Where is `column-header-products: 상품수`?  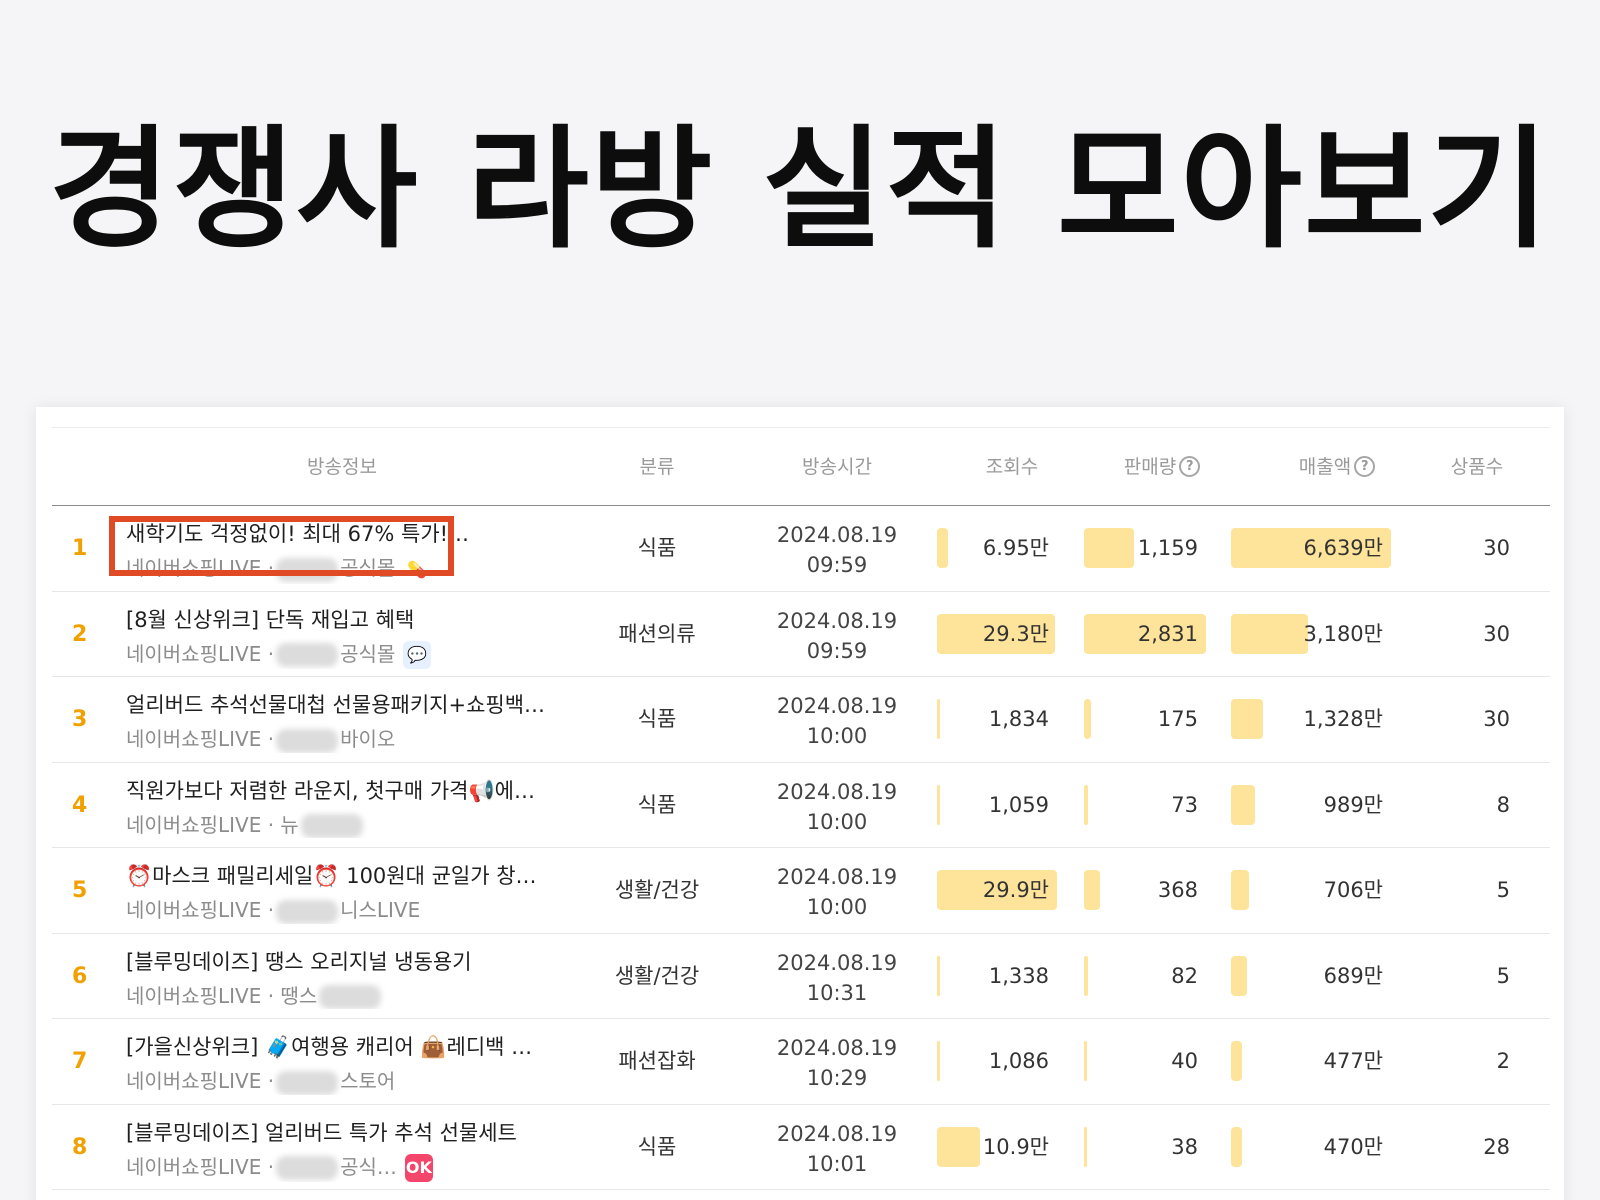
column-header-products: 상품수 is located at coordinates (1477, 467).